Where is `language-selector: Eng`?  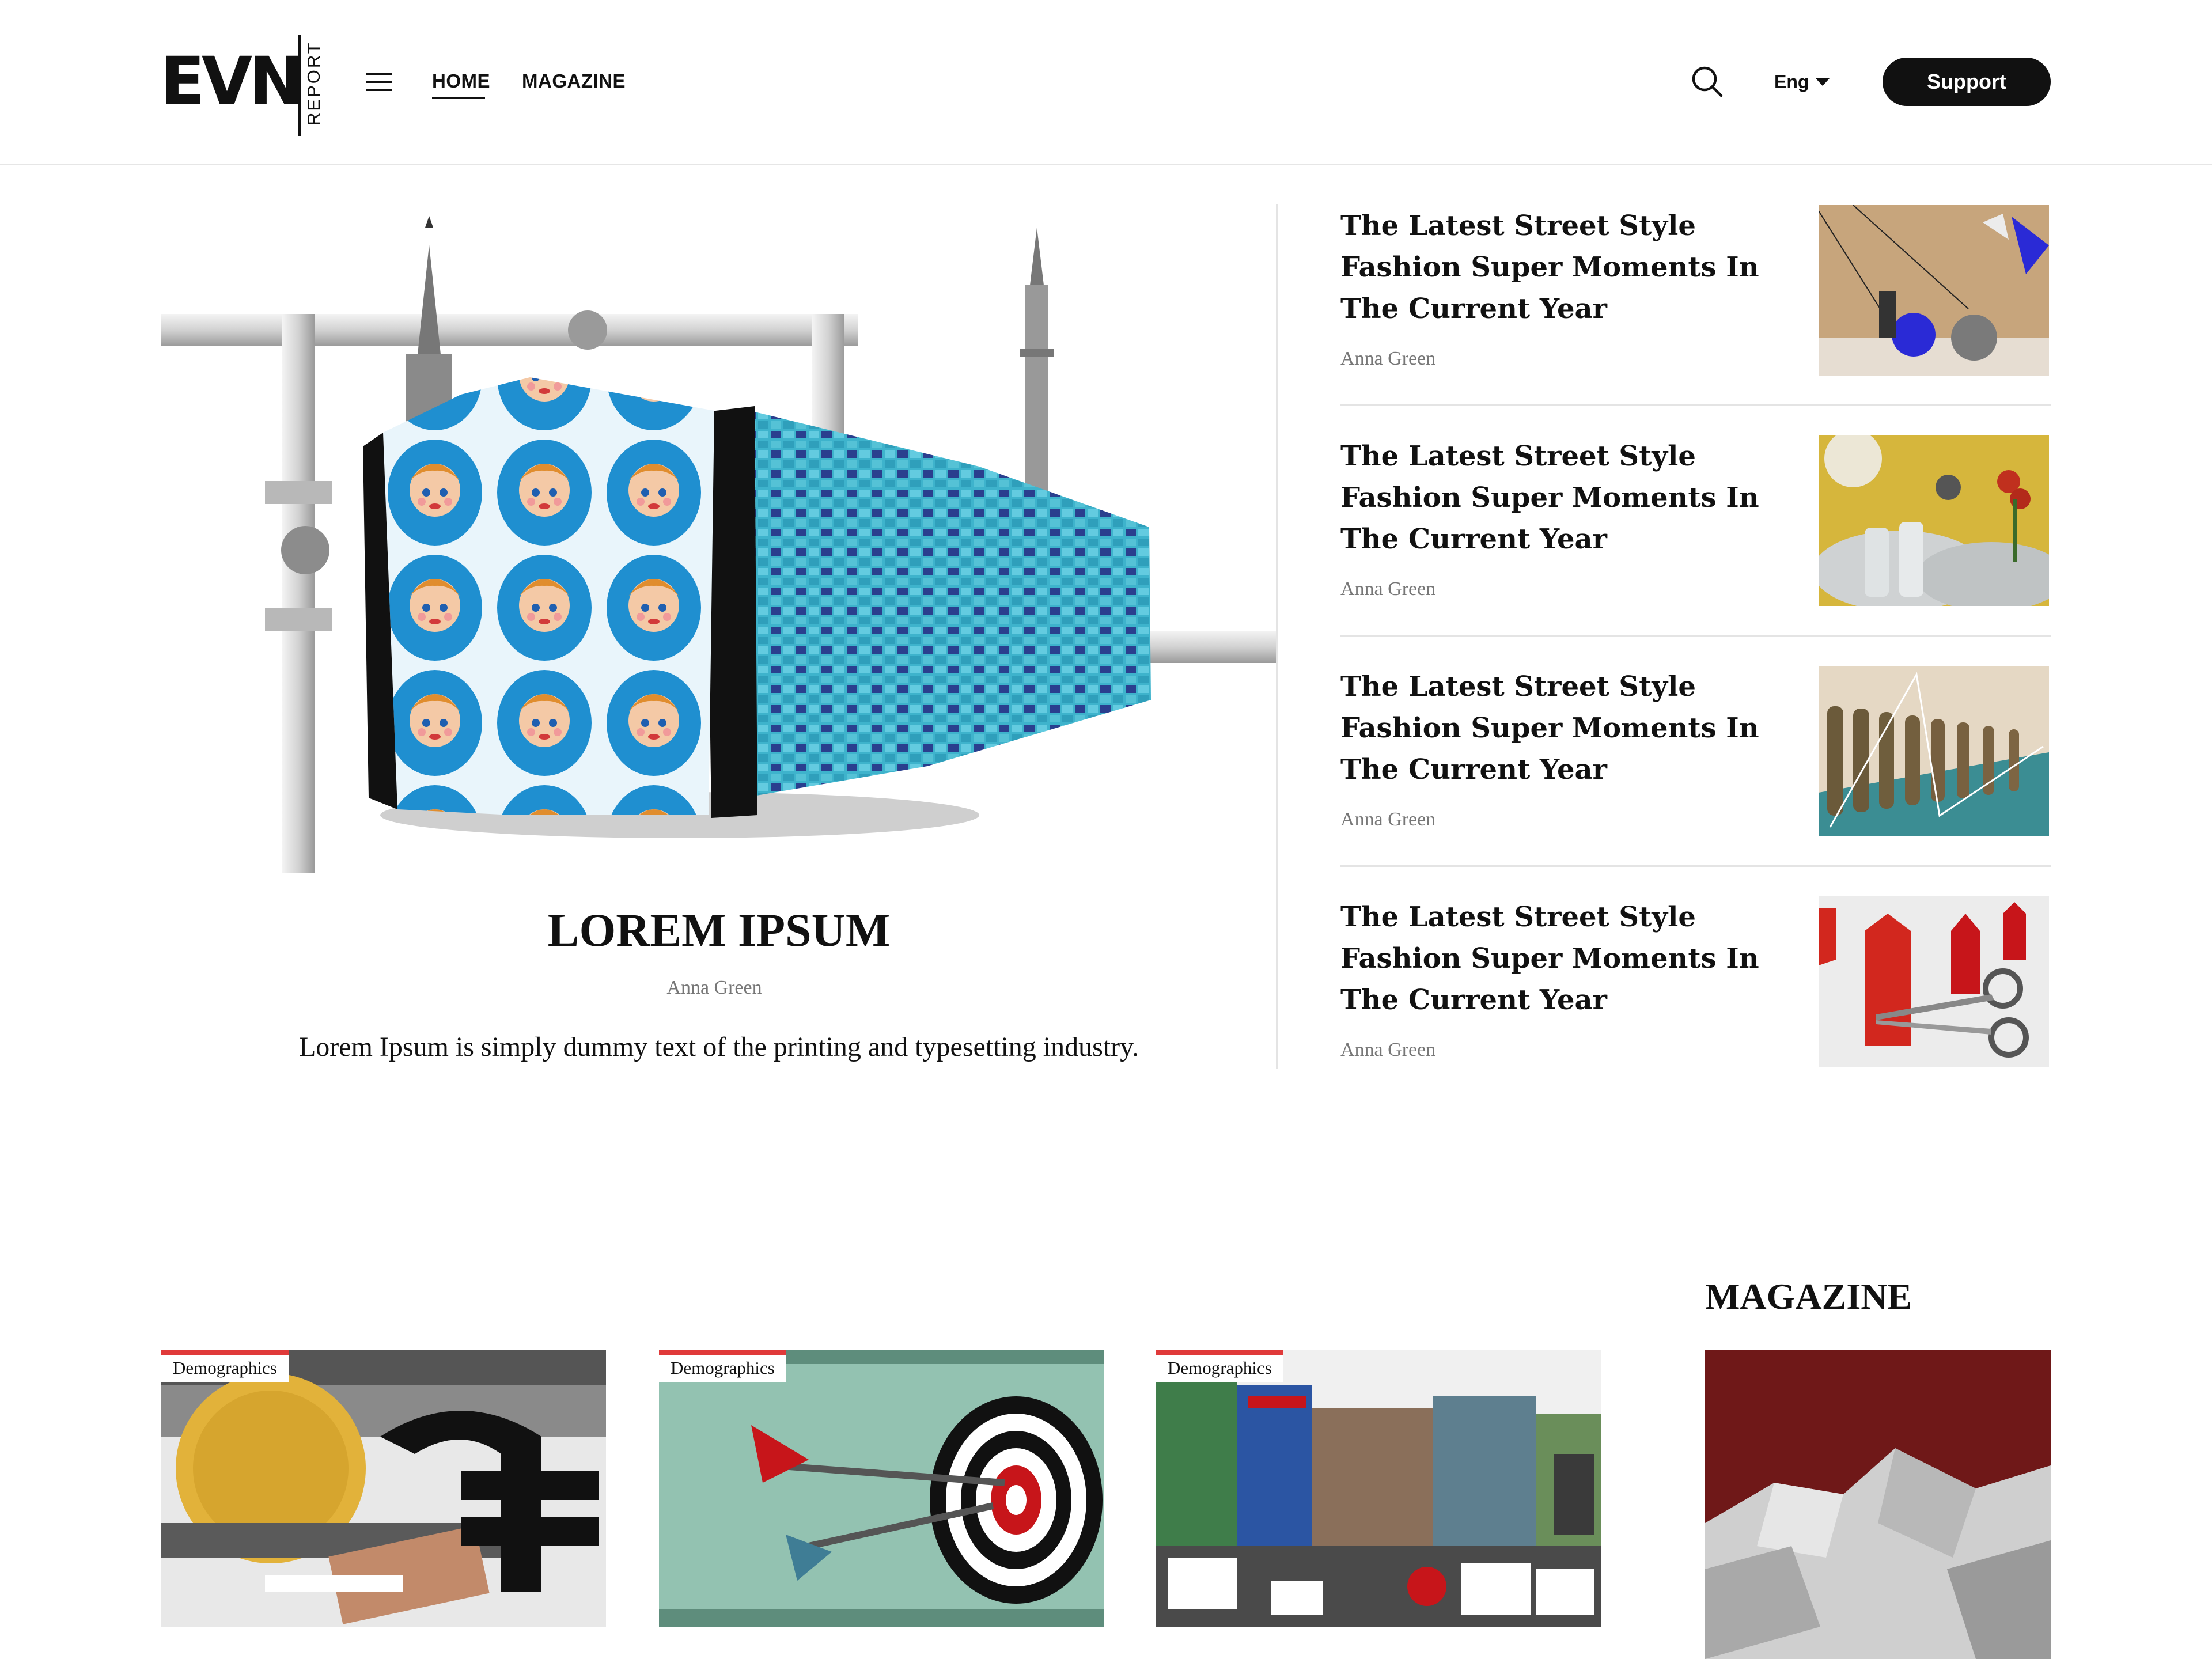 language-selector: Eng is located at coordinates (1791, 82).